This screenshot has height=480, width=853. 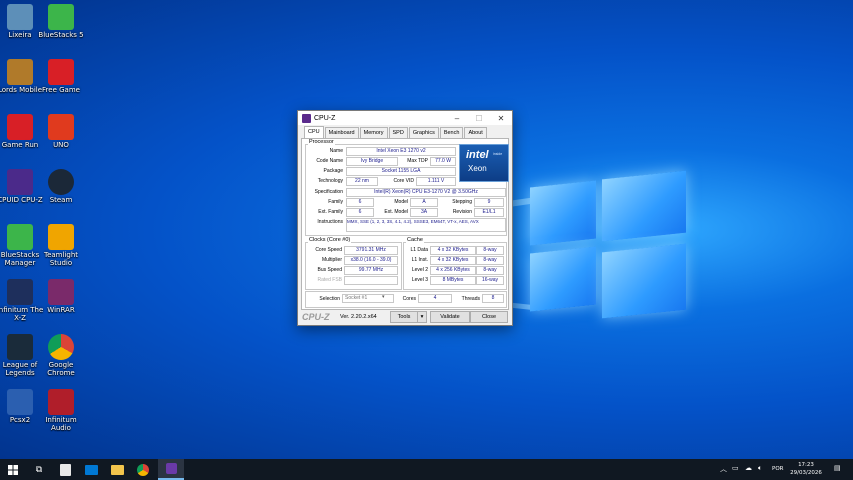 What do you see at coordinates (330, 181) in the screenshot?
I see `technology-label: Technology` at bounding box center [330, 181].